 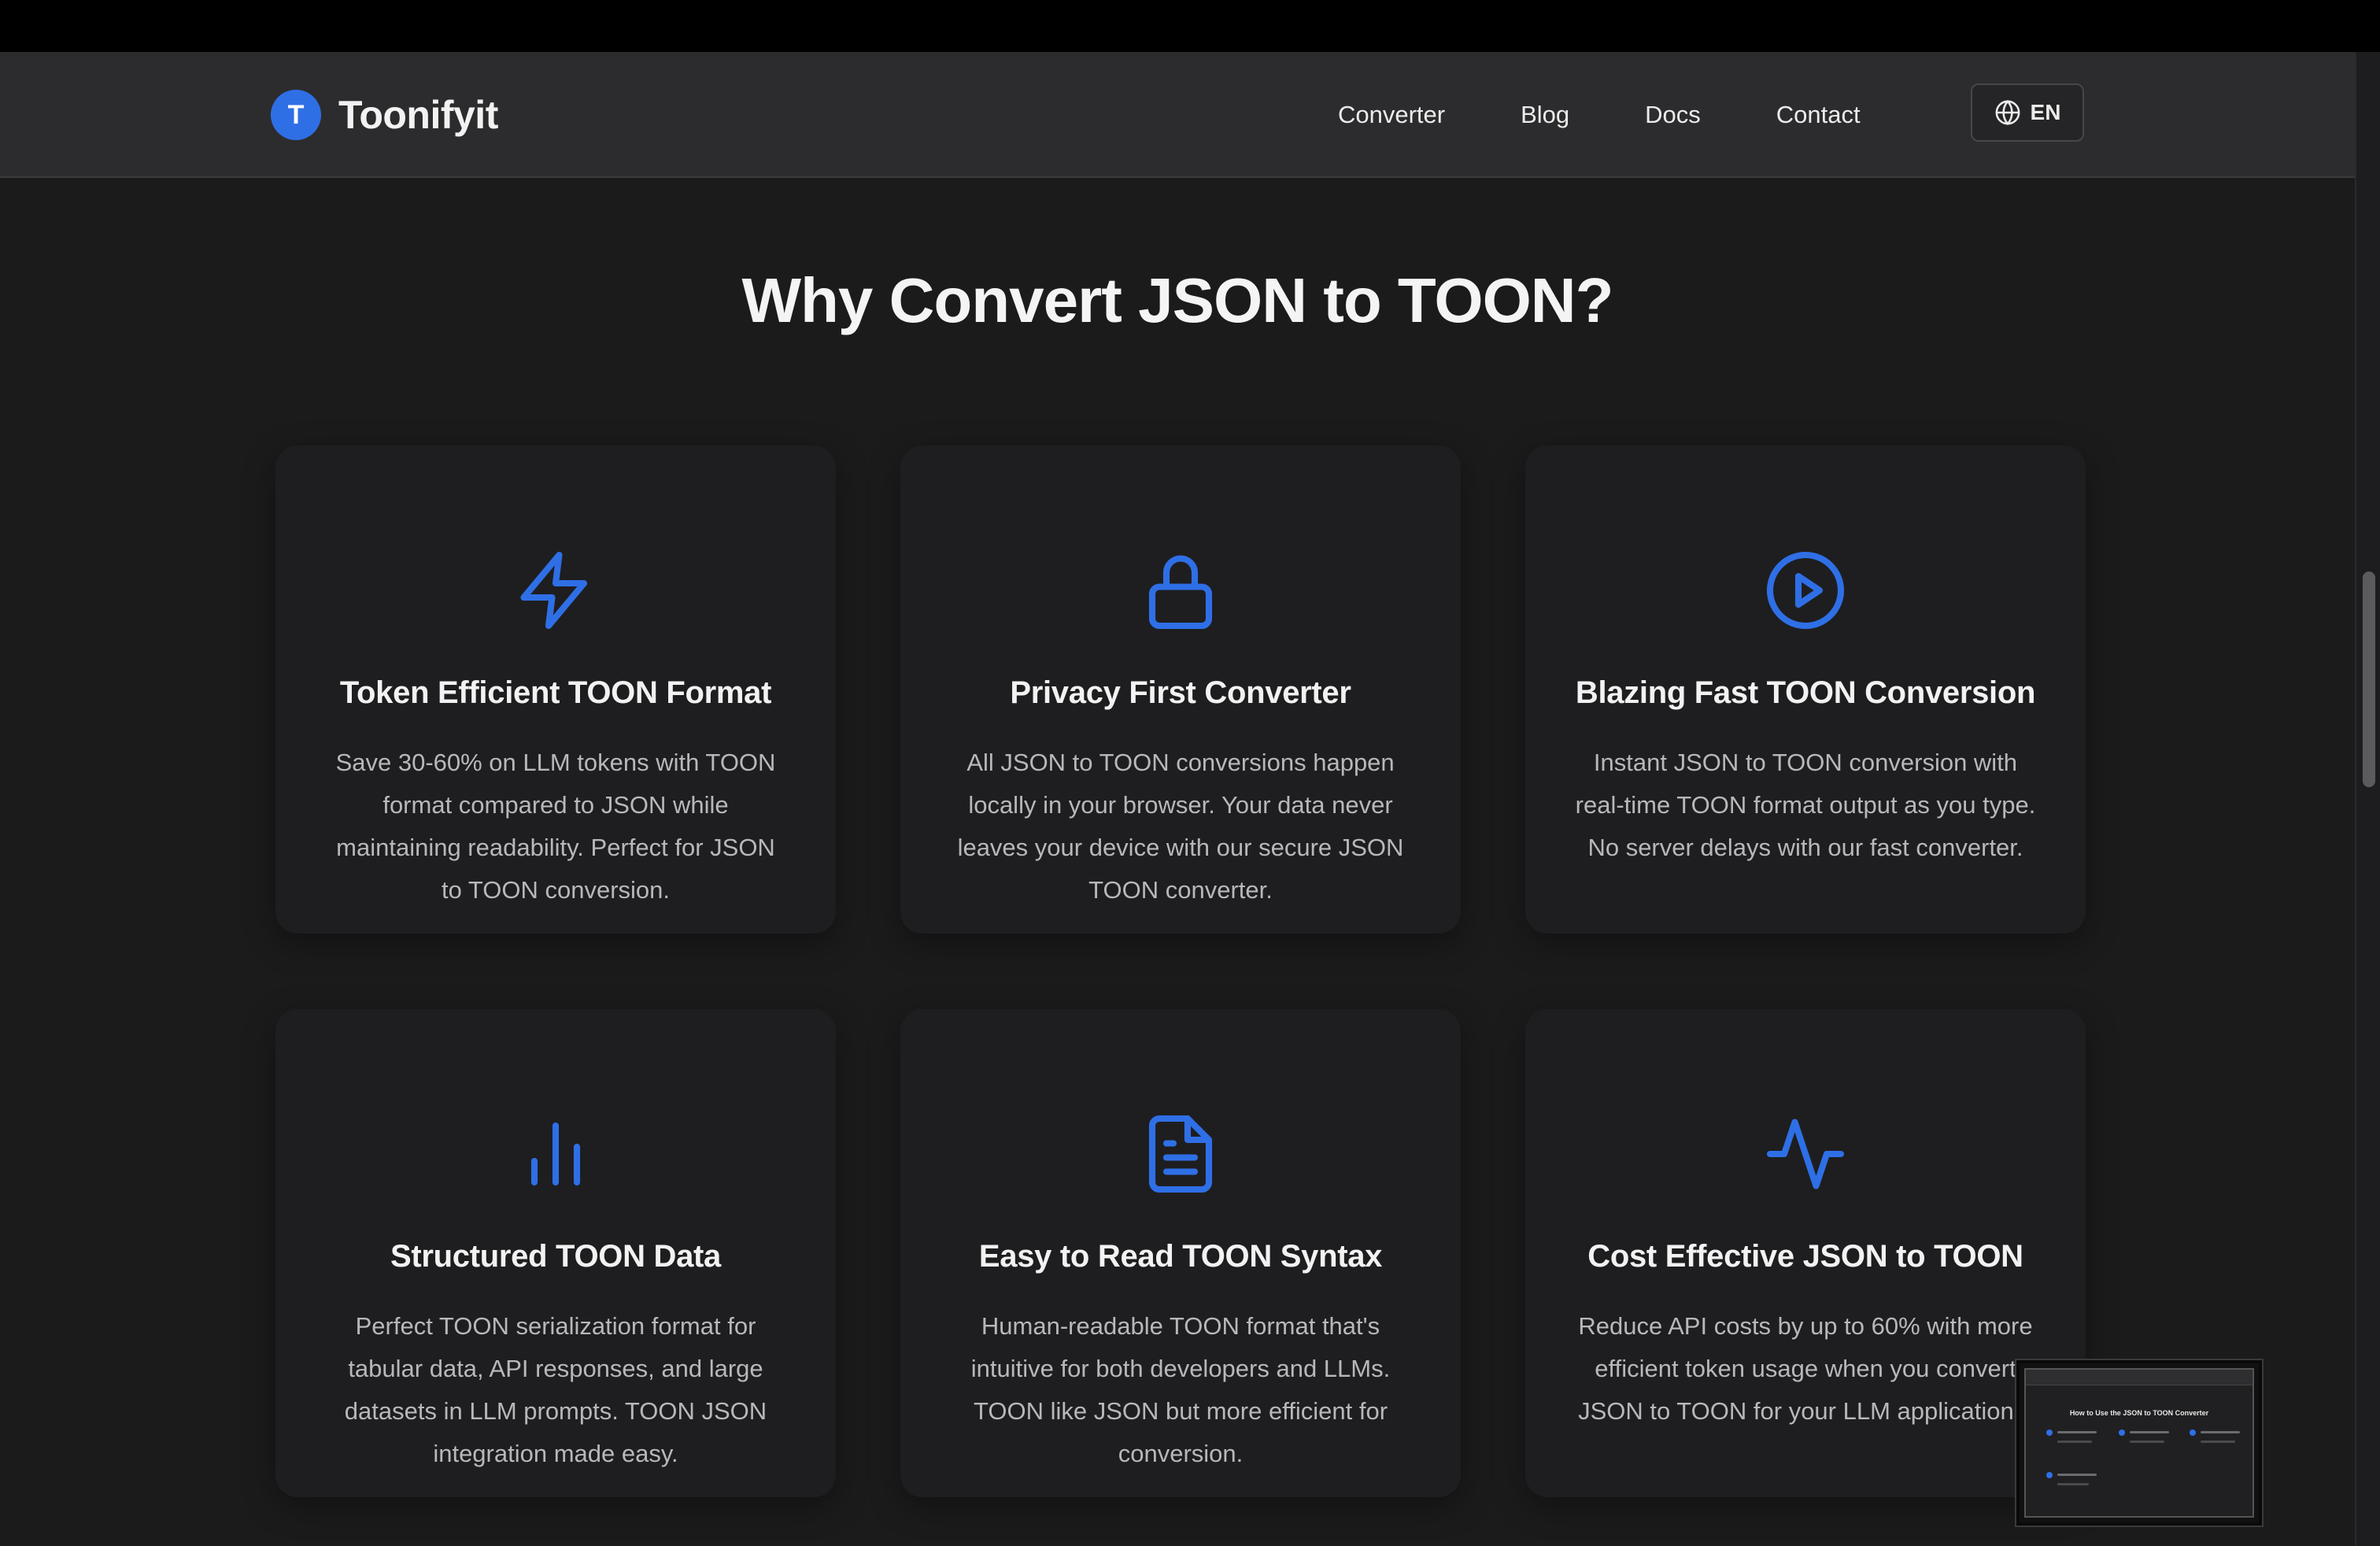 I want to click on nav-link-converter: Converter, so click(x=1391, y=115).